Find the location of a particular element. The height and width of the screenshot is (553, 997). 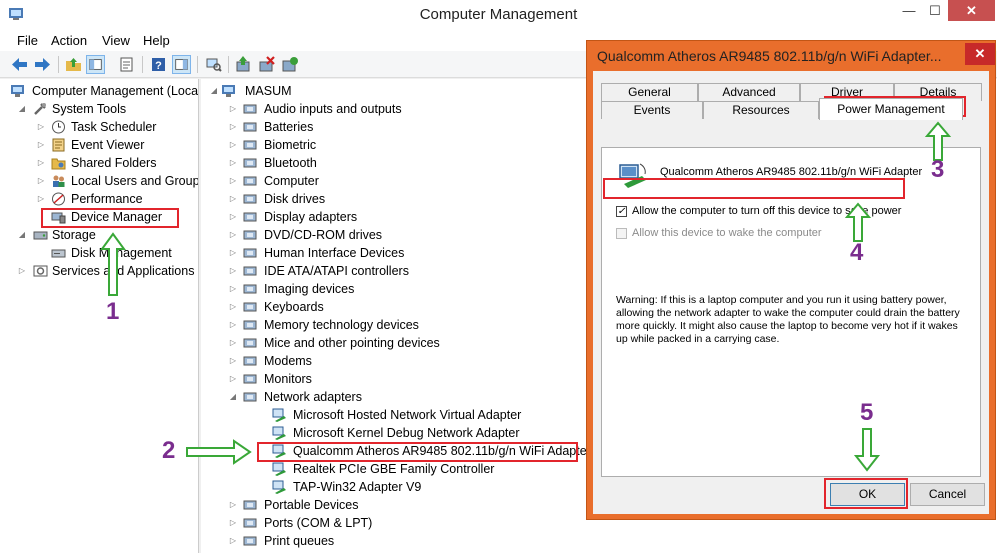

network-adapter-item: TAP-Win32 Adapter V9 is located at coordinates (391, 487).